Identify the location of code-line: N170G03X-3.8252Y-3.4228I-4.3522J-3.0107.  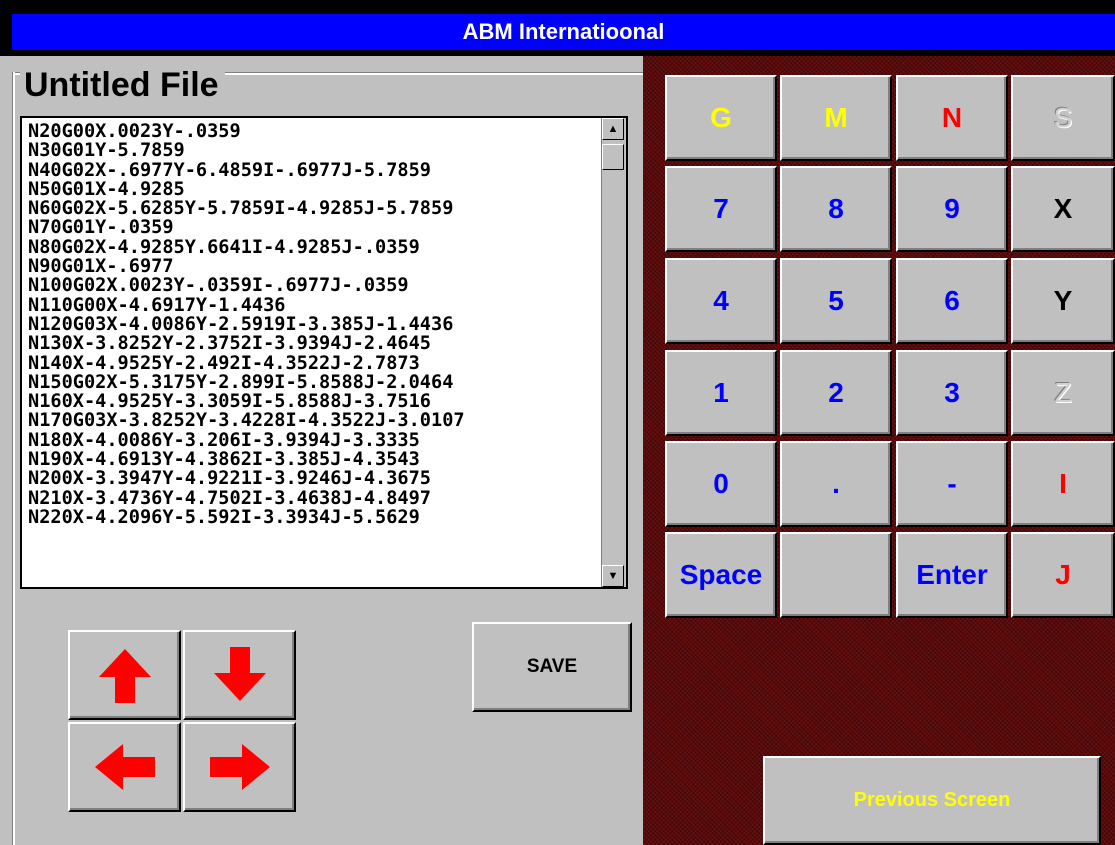
(246, 421).